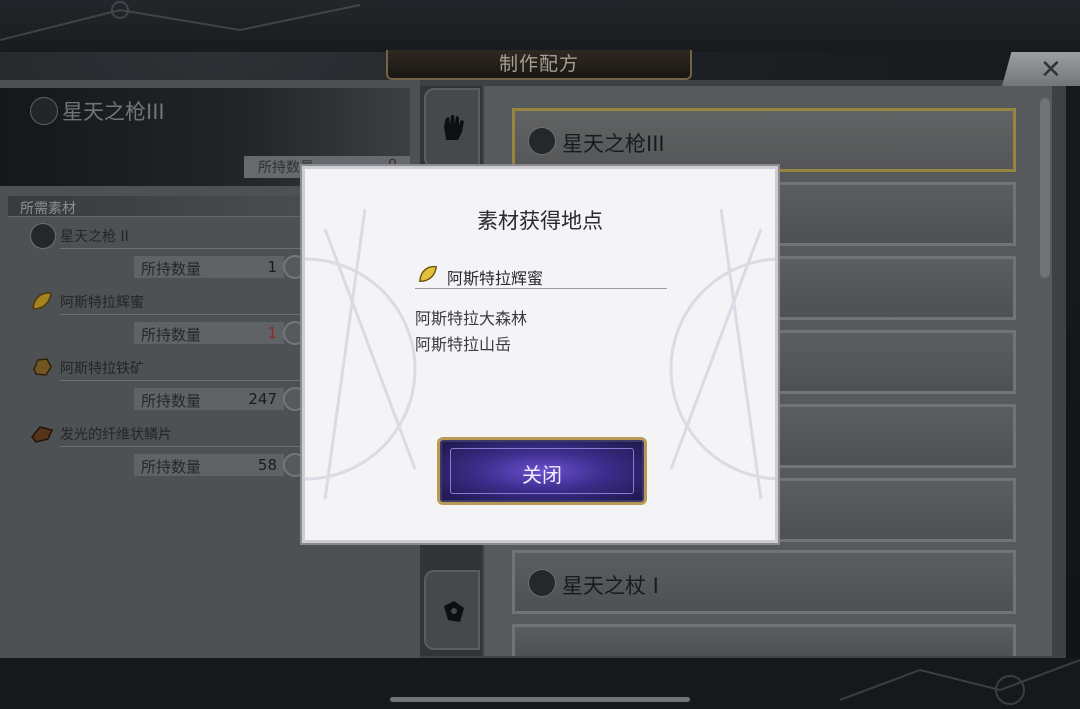 The width and height of the screenshot is (1080, 709). What do you see at coordinates (428, 274) in the screenshot?
I see `honey-leaf-icon` at bounding box center [428, 274].